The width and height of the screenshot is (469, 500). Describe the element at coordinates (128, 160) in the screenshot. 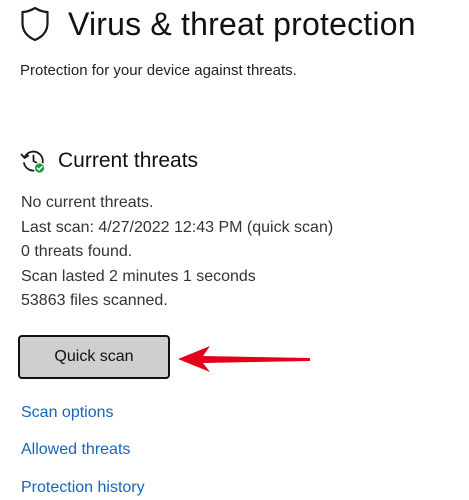

I see `section-title: Current threats` at that location.